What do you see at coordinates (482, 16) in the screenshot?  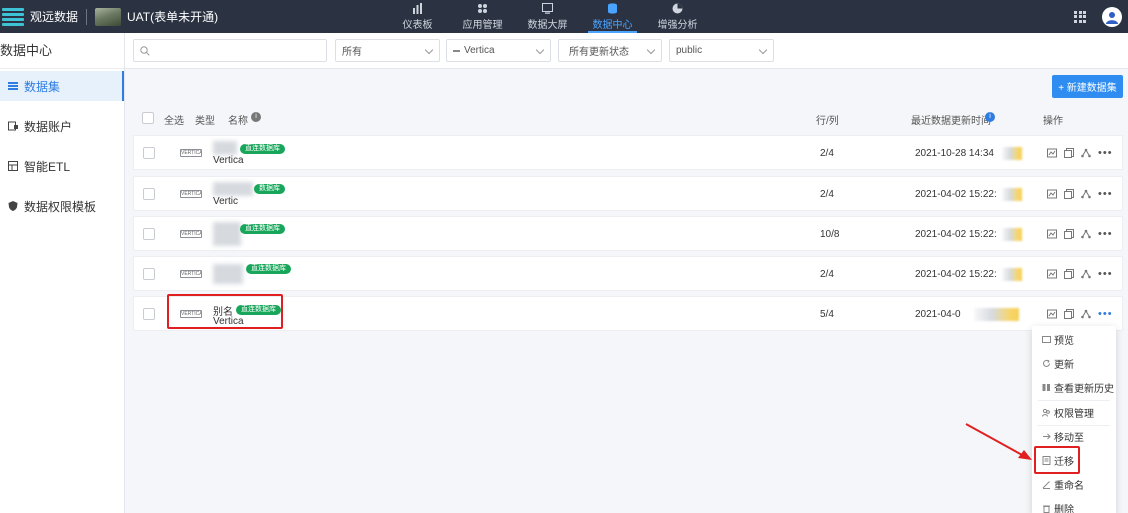 I see `nav-app-management: 应用管理` at bounding box center [482, 16].